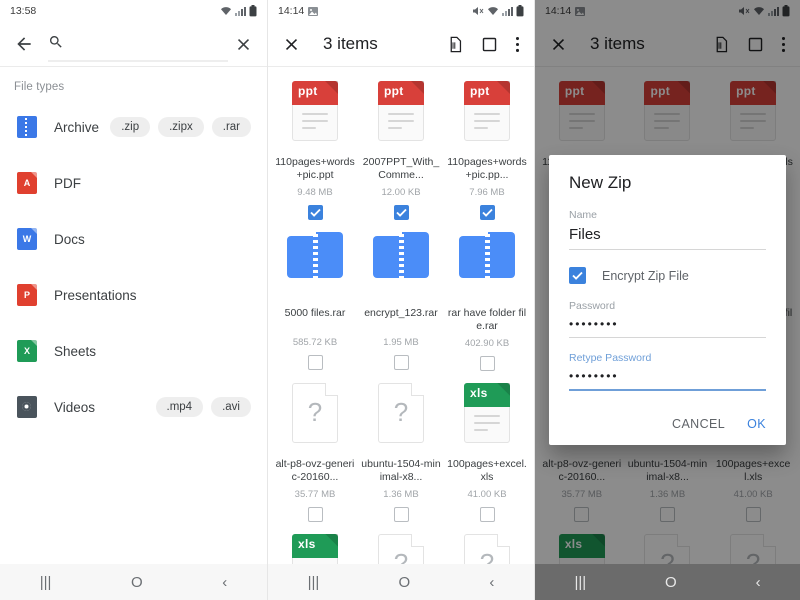  I want to click on file-type-row-archive: Archive .zip .zipx .rar, so click(133, 127).